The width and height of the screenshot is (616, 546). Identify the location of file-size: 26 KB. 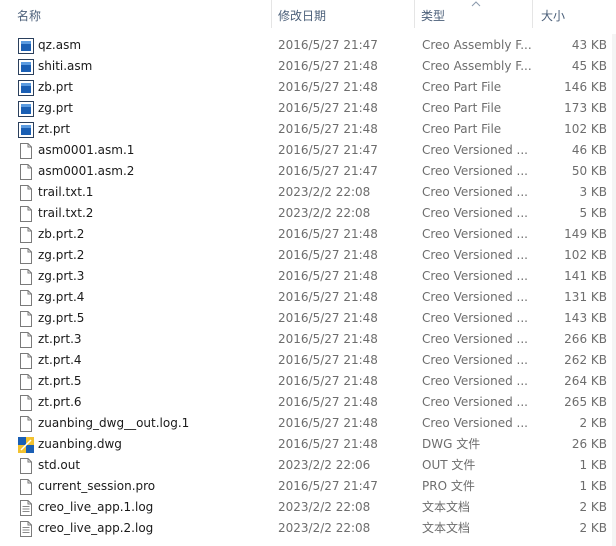
(589, 444).